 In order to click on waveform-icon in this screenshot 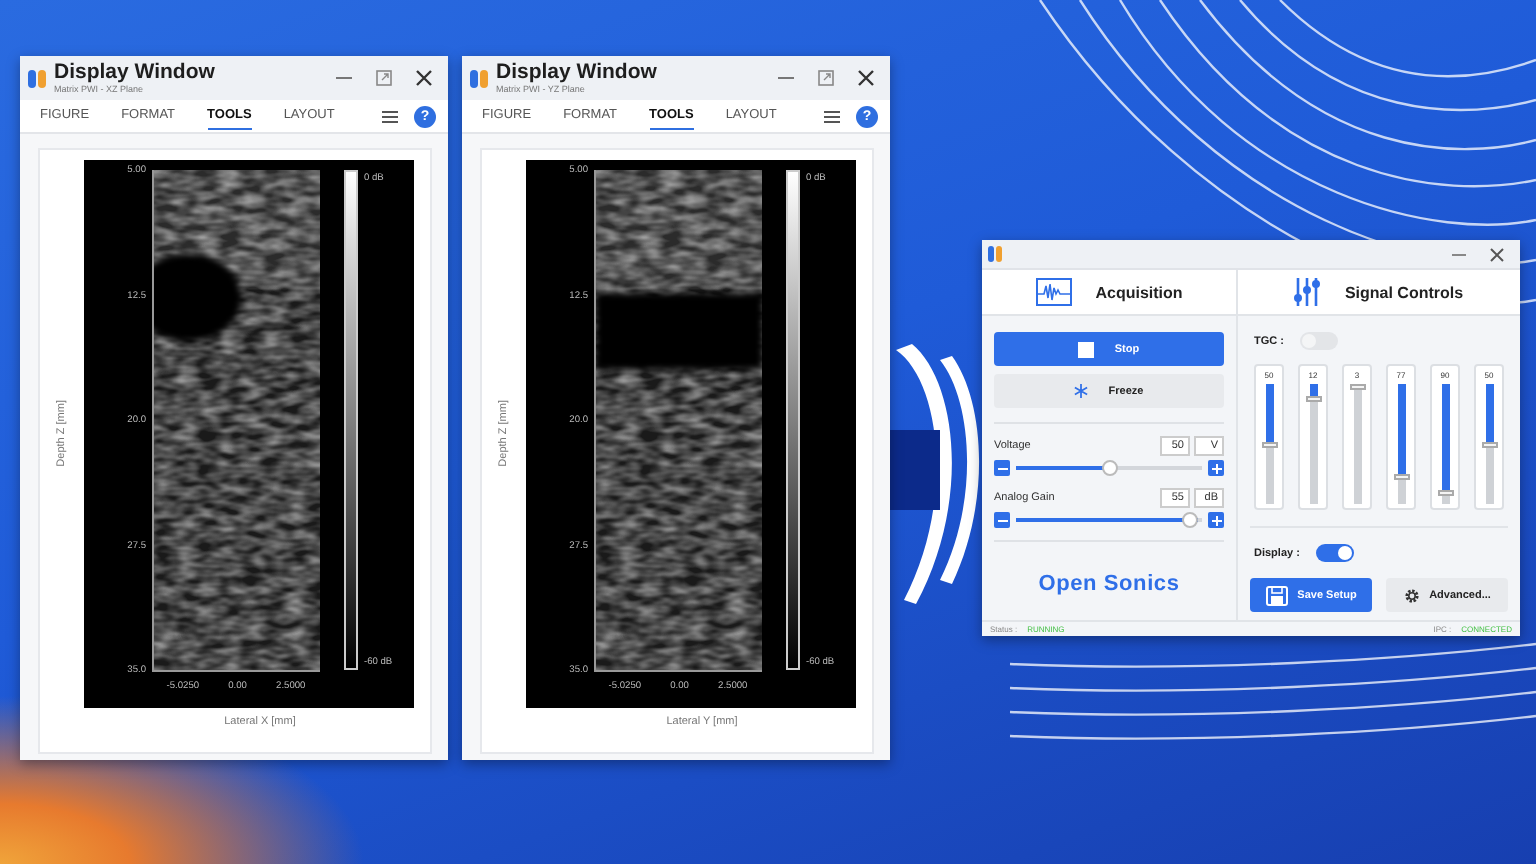, I will do `click(1053, 292)`.